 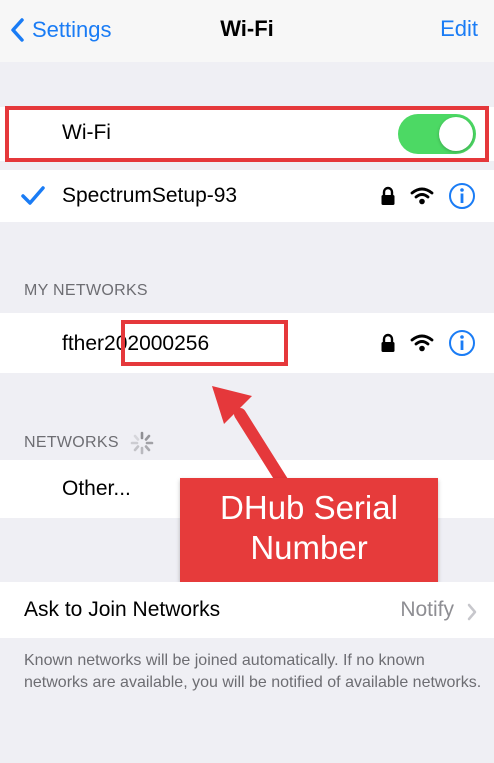 I want to click on chevron-right-icon, so click(x=472, y=612).